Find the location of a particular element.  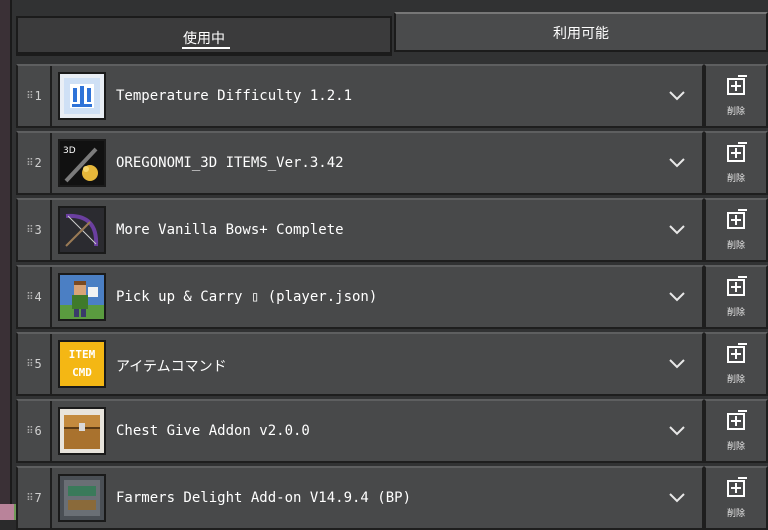

tab-in-use: 使用中 is located at coordinates (204, 36).